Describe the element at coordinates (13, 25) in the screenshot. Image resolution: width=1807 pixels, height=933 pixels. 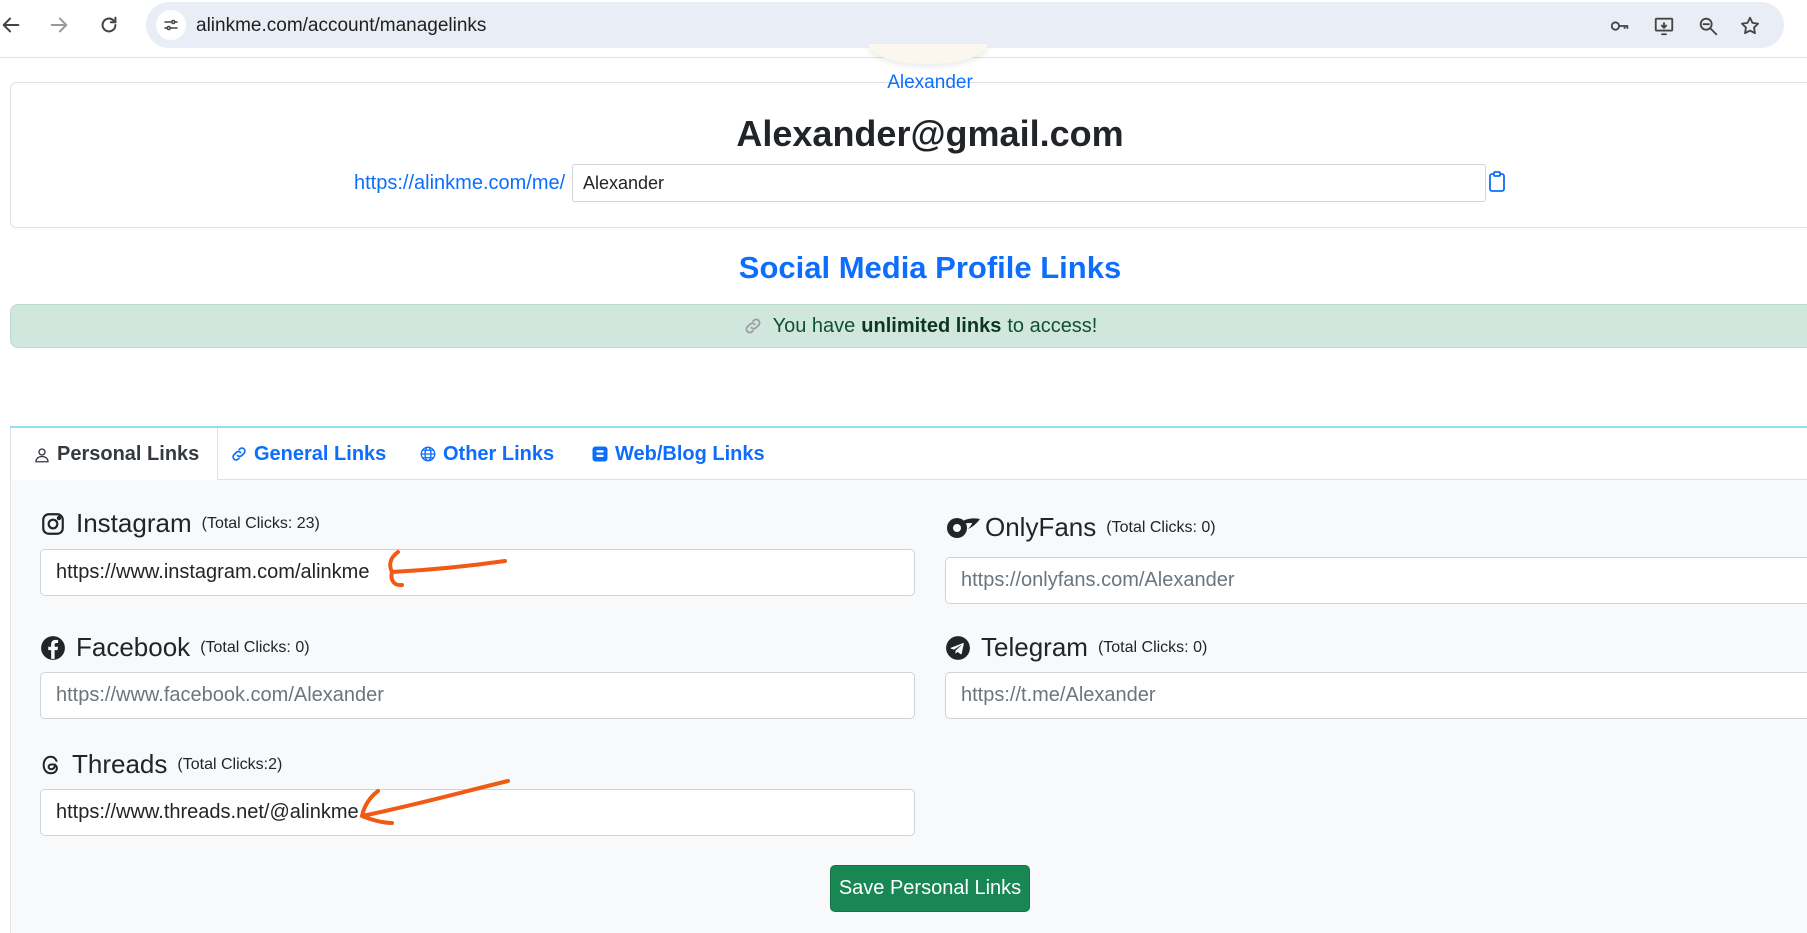
I see `back-icon` at that location.